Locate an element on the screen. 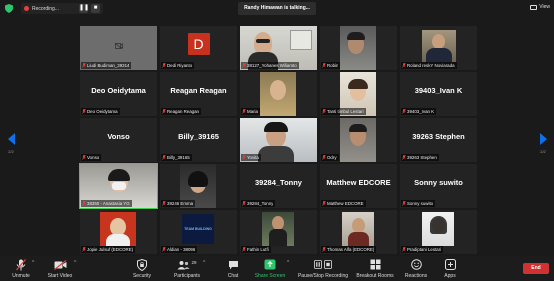  participant-name: Roland reskY Noviarada is located at coordinates (431, 65).